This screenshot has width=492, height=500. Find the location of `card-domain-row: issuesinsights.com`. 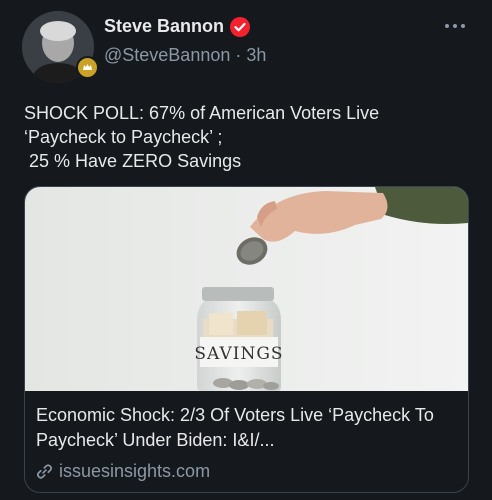

card-domain-row: issuesinsights.com is located at coordinates (123, 471).